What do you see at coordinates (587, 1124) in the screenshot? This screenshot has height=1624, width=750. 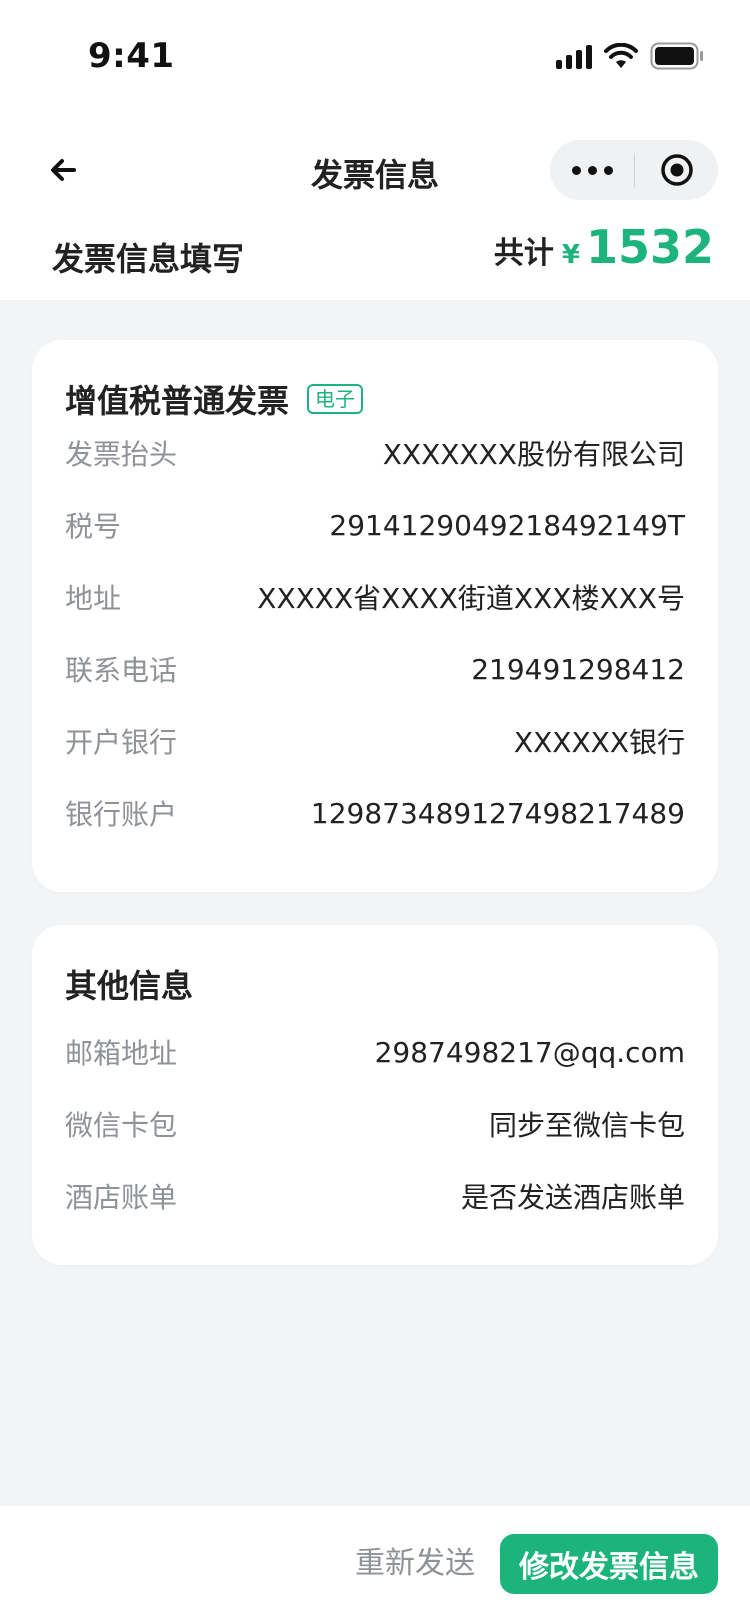 I see `row-value: 同步至微信卡包` at bounding box center [587, 1124].